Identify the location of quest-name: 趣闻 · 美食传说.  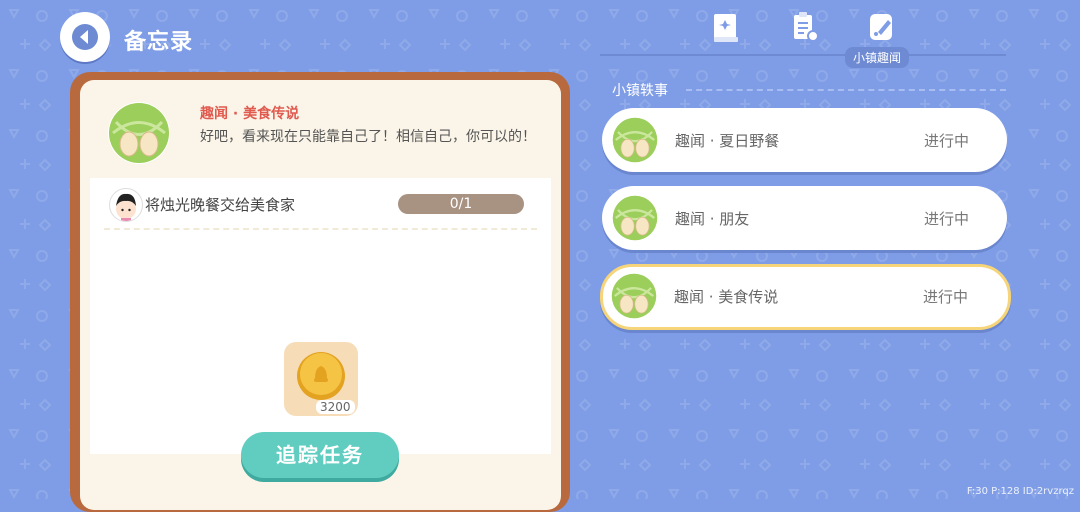
(250, 114).